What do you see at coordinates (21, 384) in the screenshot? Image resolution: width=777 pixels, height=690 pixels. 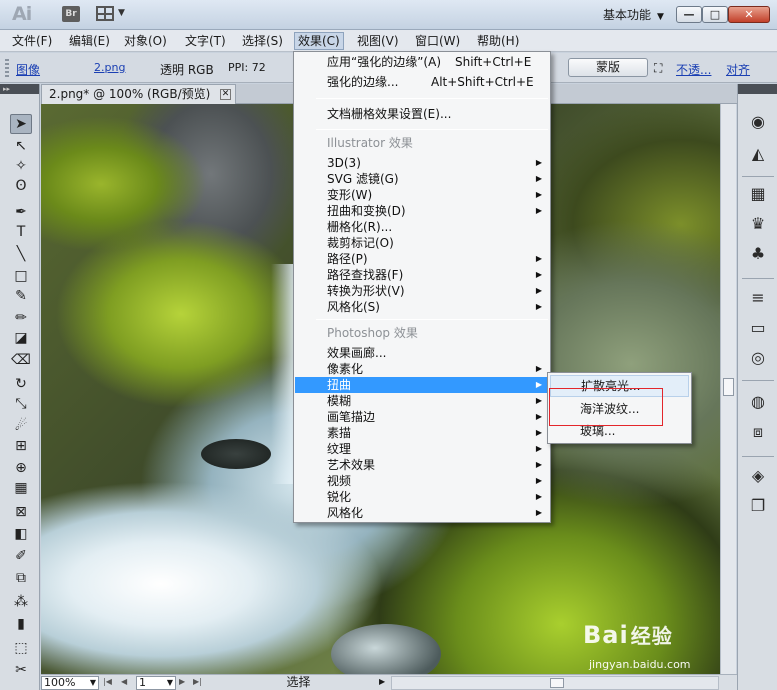 I see `rotate-tool-icon: ↻` at bounding box center [21, 384].